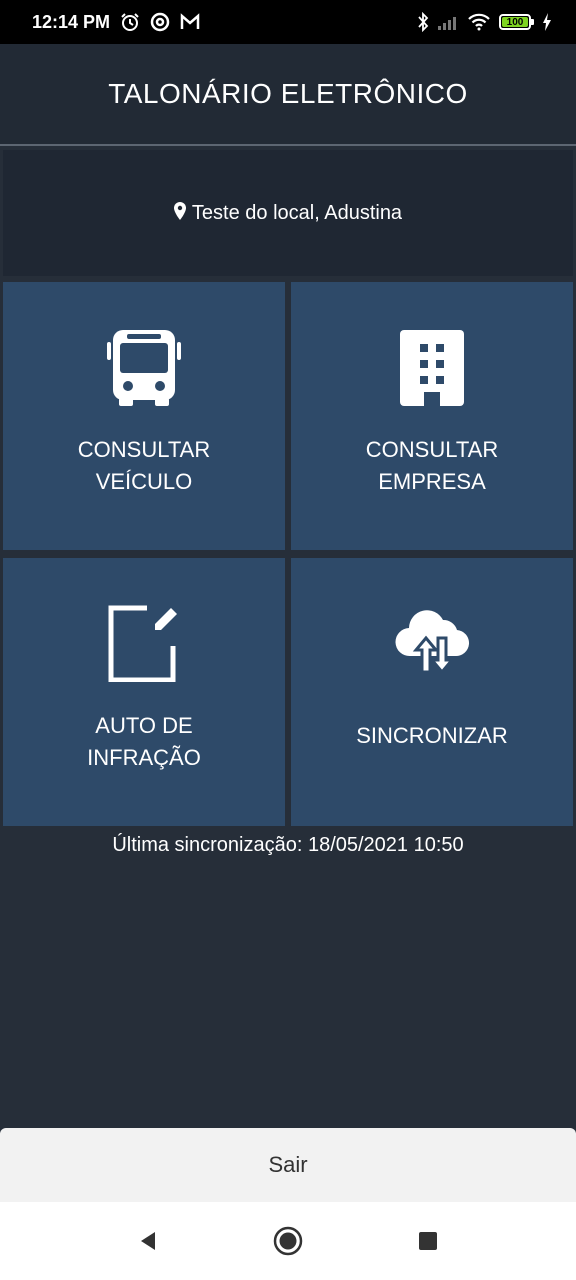 Image resolution: width=576 pixels, height=1280 pixels. I want to click on auto-de-infracao-button: AUTO DE INFRAÇÃO, so click(144, 692).